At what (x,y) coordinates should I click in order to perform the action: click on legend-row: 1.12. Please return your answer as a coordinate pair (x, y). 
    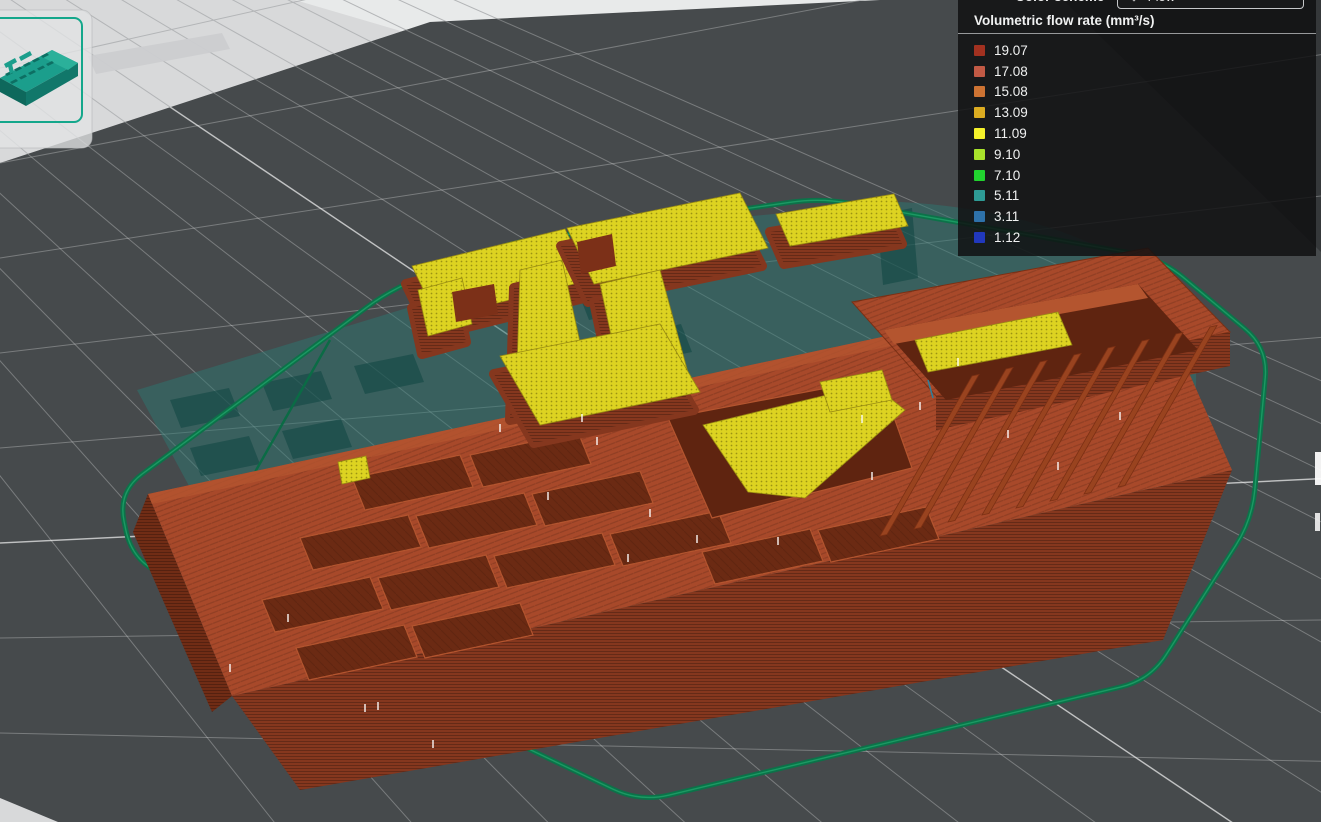
    Looking at the image, I should click on (1137, 237).